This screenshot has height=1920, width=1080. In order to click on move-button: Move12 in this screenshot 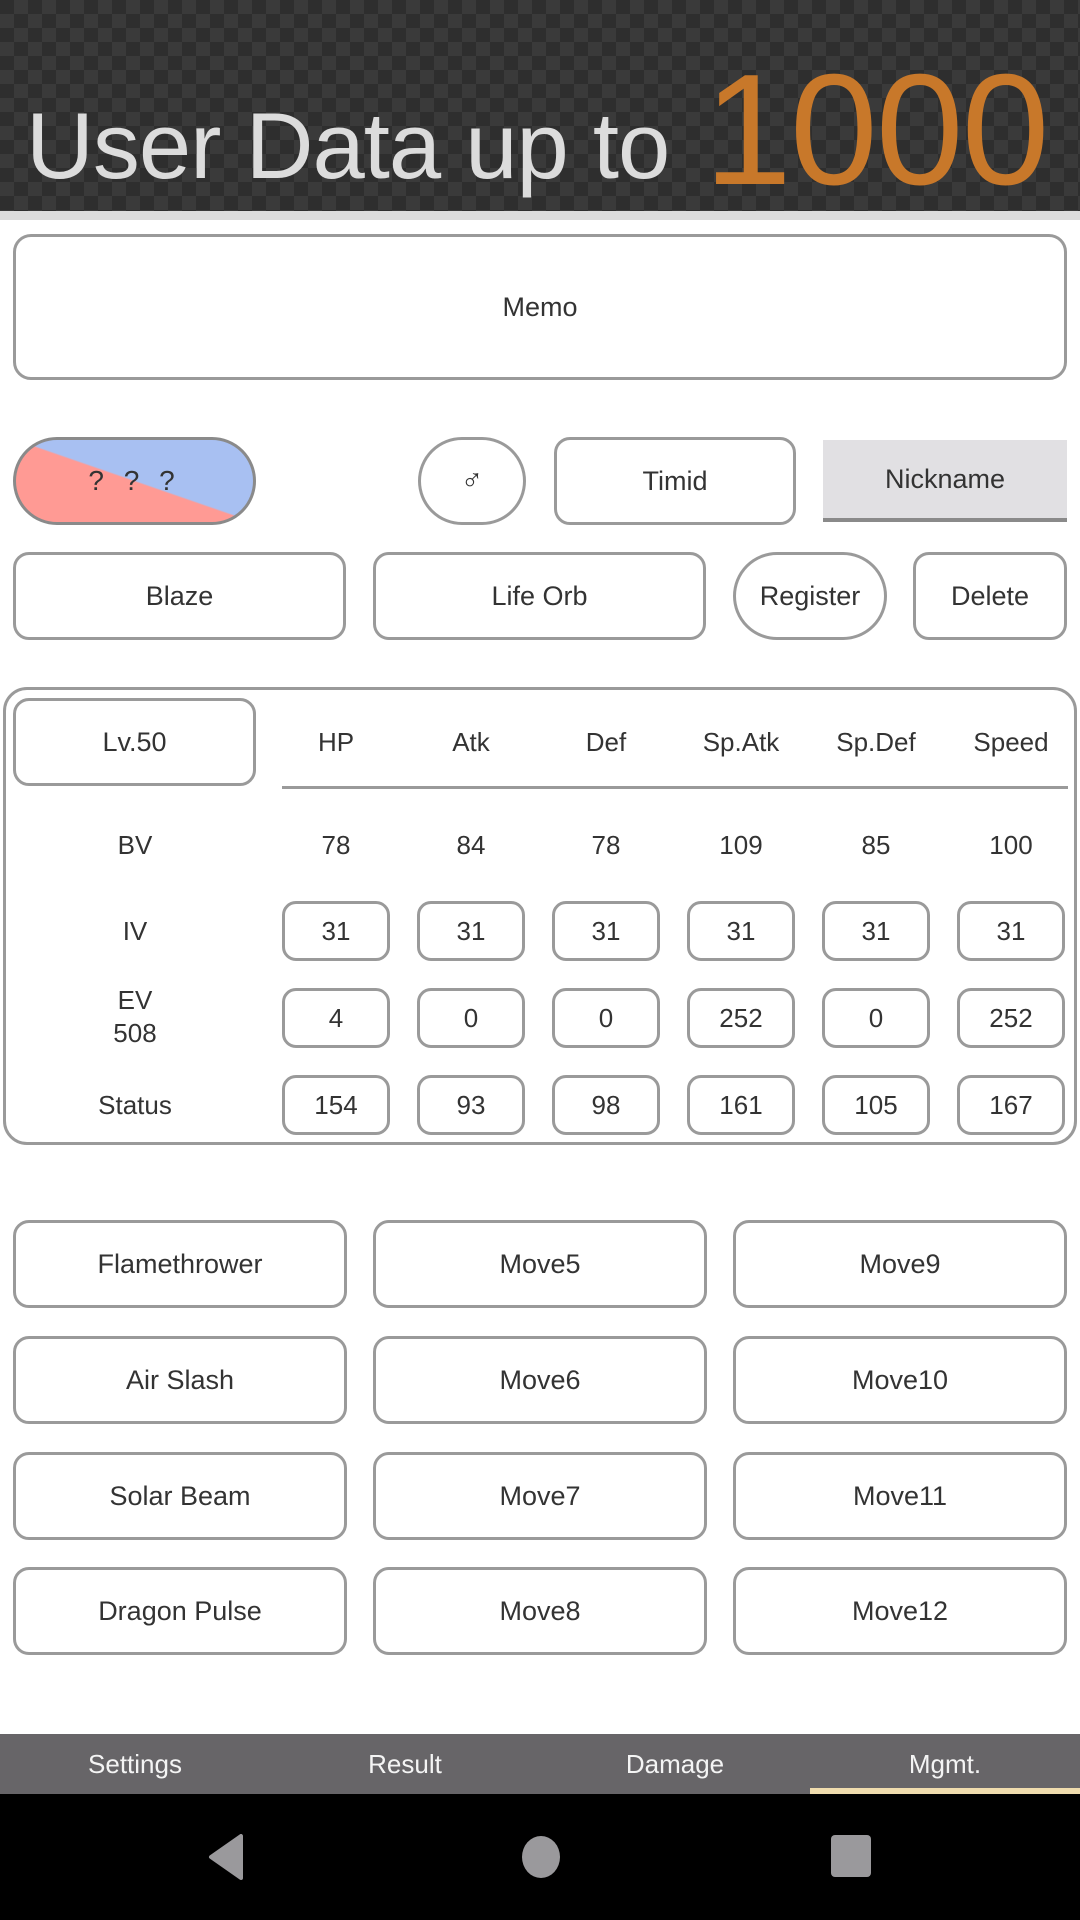, I will do `click(900, 1611)`.